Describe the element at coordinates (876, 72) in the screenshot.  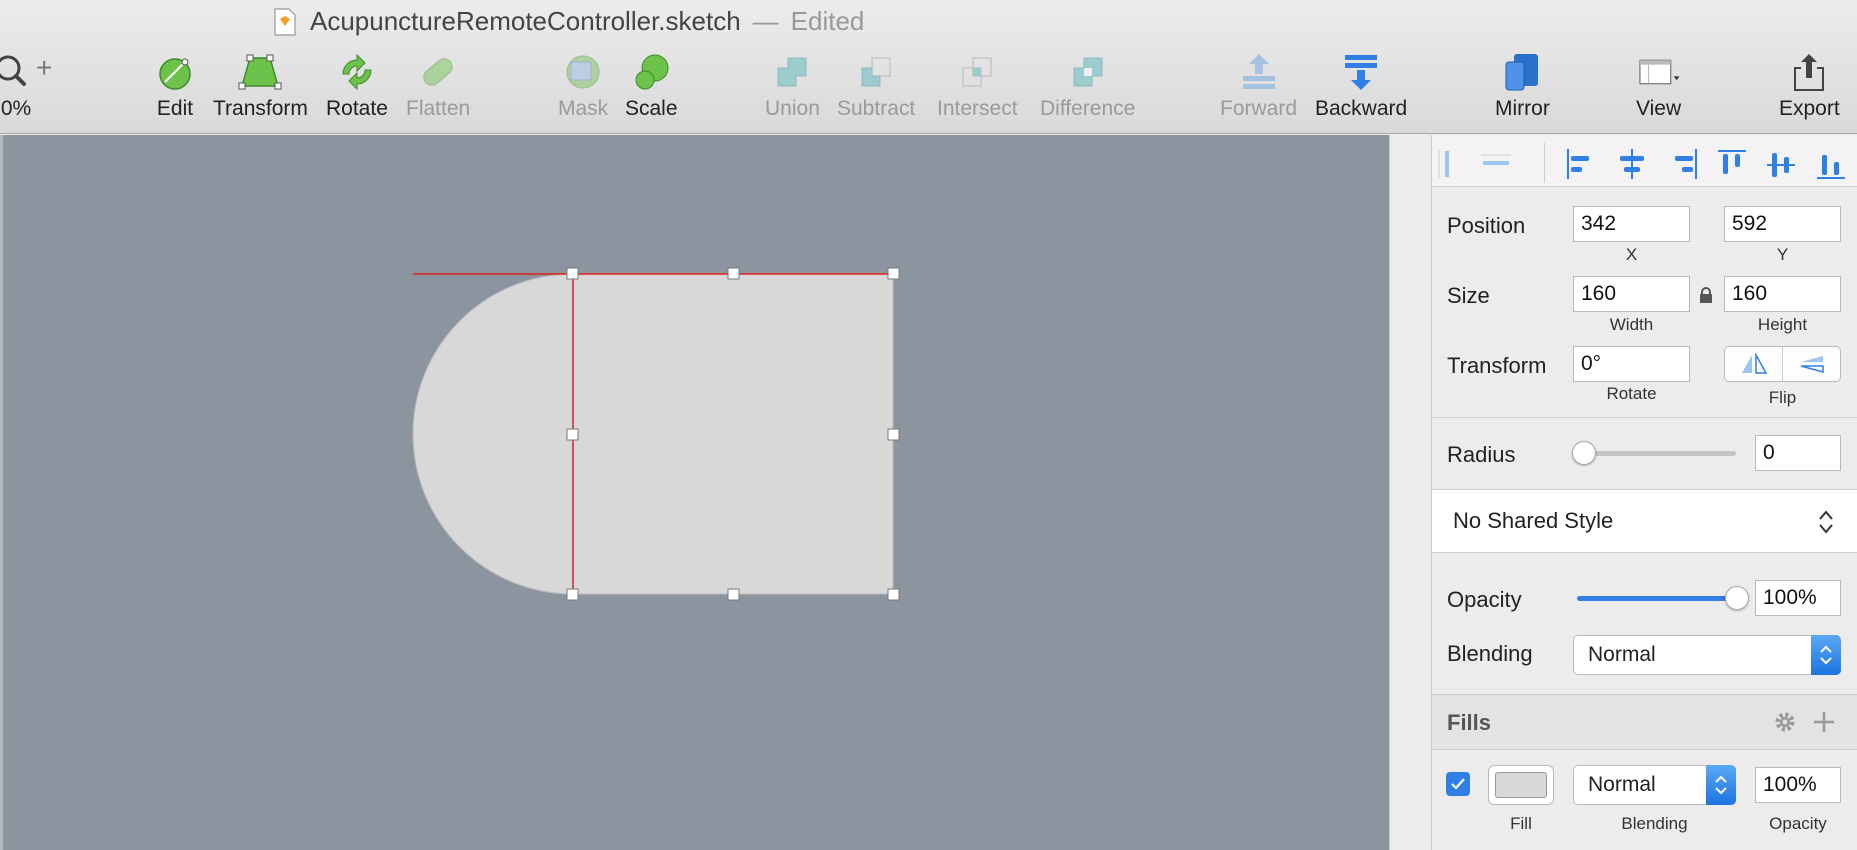
I see `subtract-icon` at that location.